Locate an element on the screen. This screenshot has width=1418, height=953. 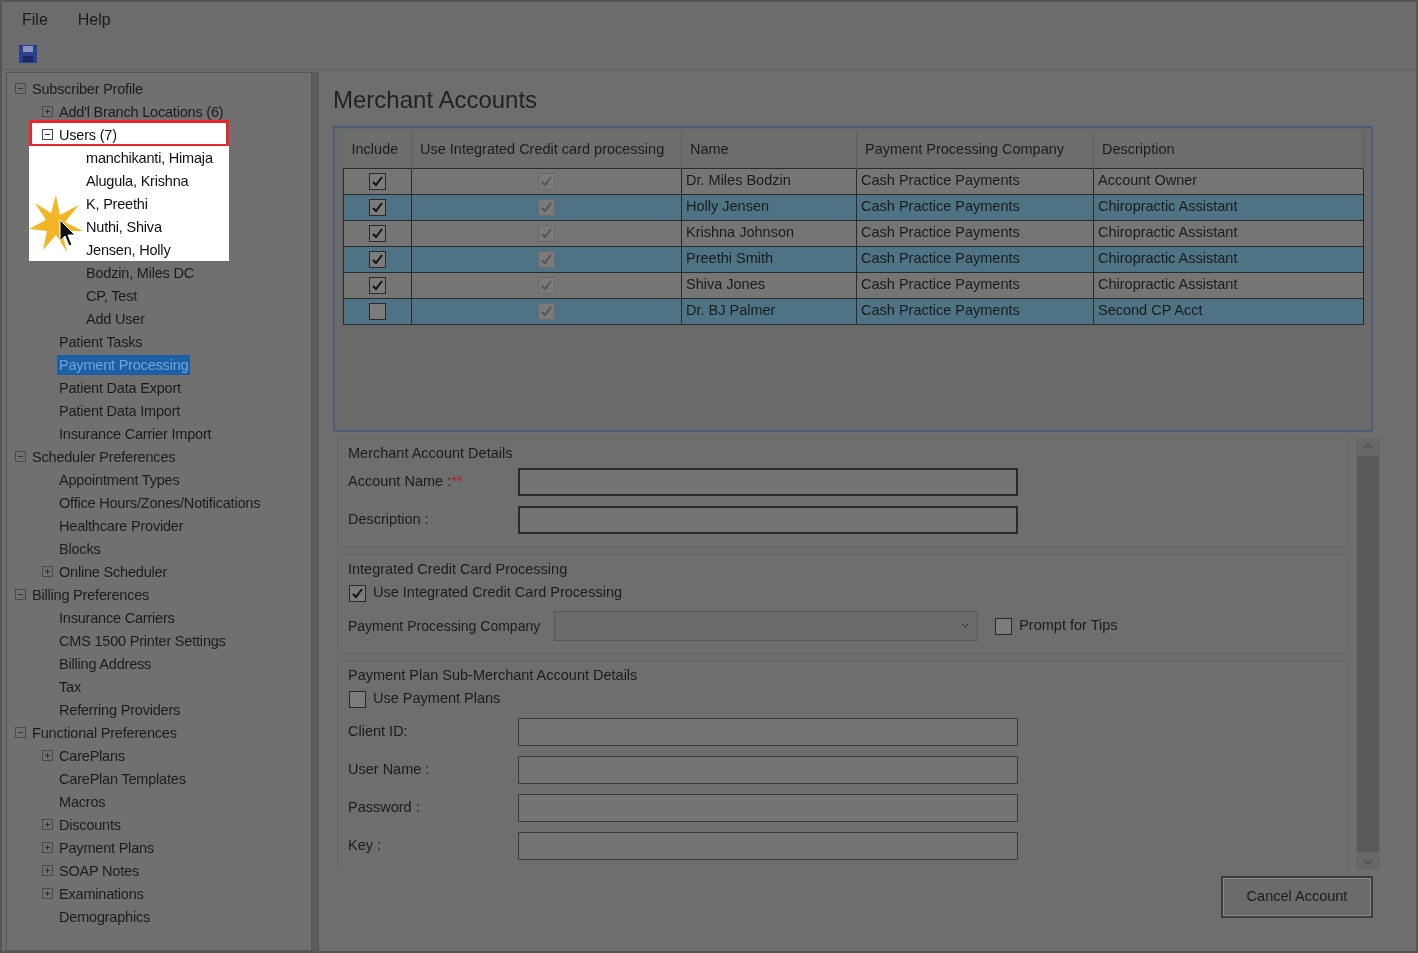
tree-item: Discounts is located at coordinates (90, 824).